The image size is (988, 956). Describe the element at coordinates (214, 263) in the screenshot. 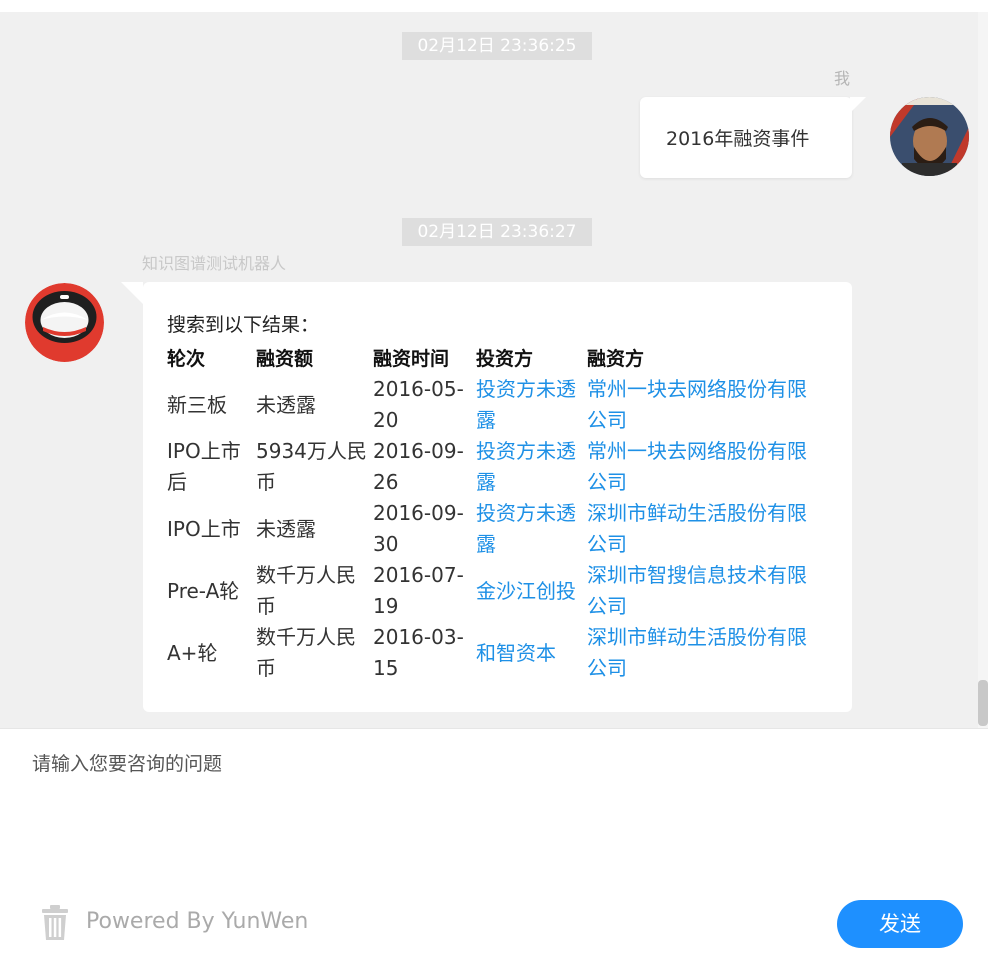

I see `bot-name-label: 知识图谱测试机器人` at that location.